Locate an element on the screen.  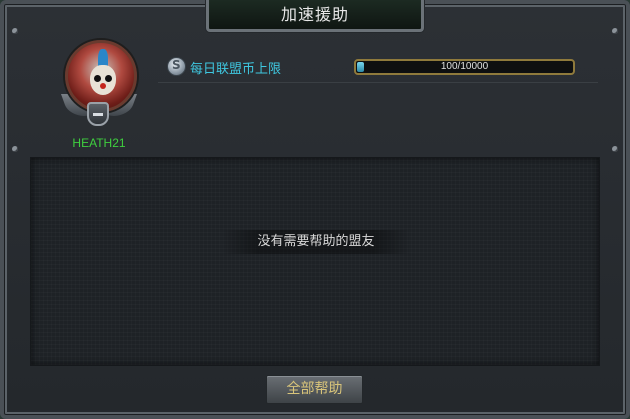
player-avatar is located at coordinates (99, 88).